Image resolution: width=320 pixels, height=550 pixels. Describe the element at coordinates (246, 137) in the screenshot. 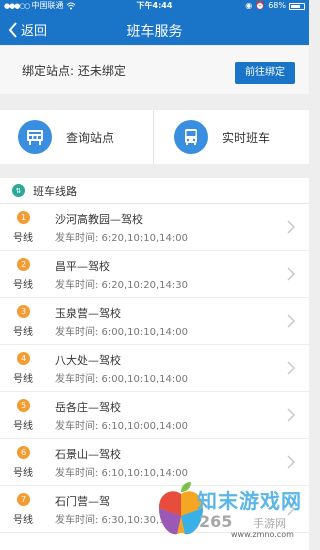

I see `realtime-bus-label: 实时班车` at that location.